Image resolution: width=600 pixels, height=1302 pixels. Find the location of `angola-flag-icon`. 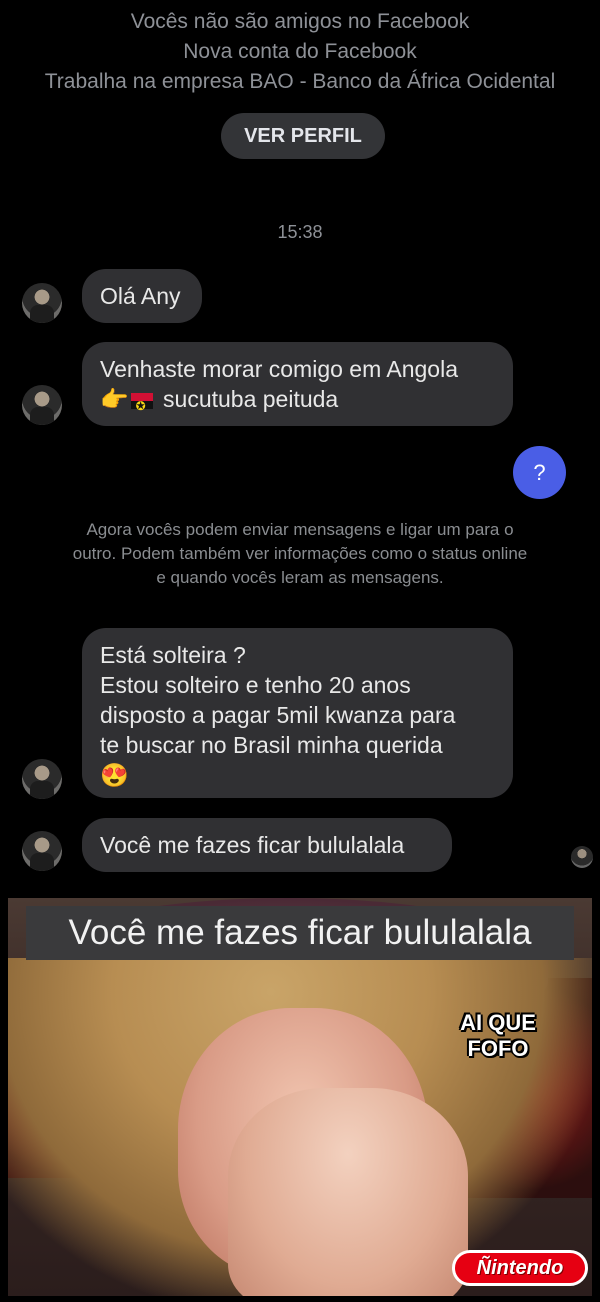

angola-flag-icon is located at coordinates (141, 406).